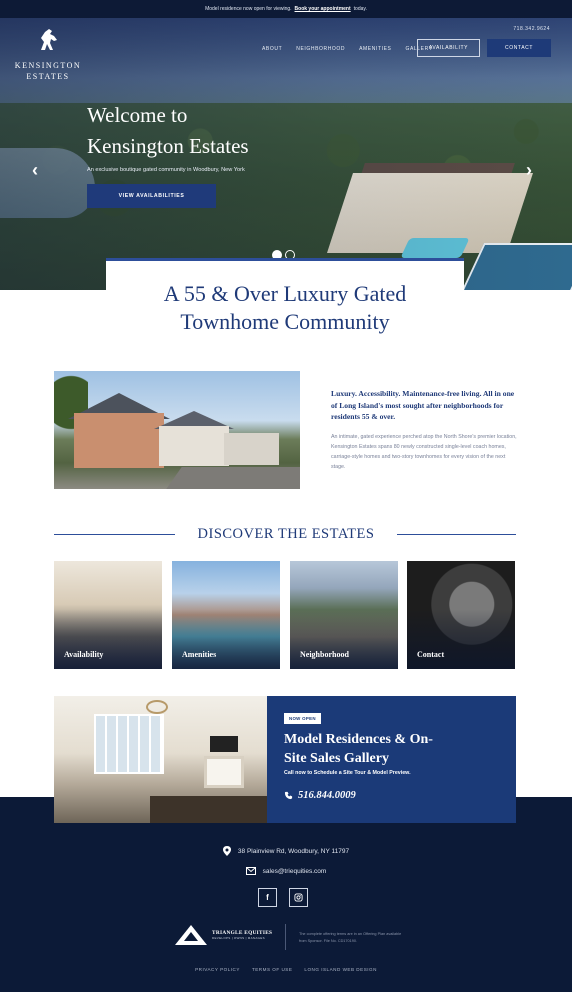 This screenshot has width=572, height=992. I want to click on announcement-text: Model residence now open for viewing., so click(248, 9).